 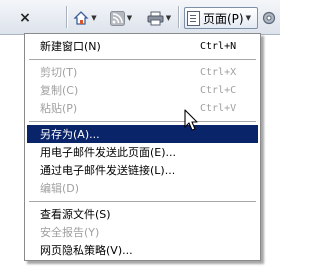 I want to click on tools-button, so click(x=269, y=18).